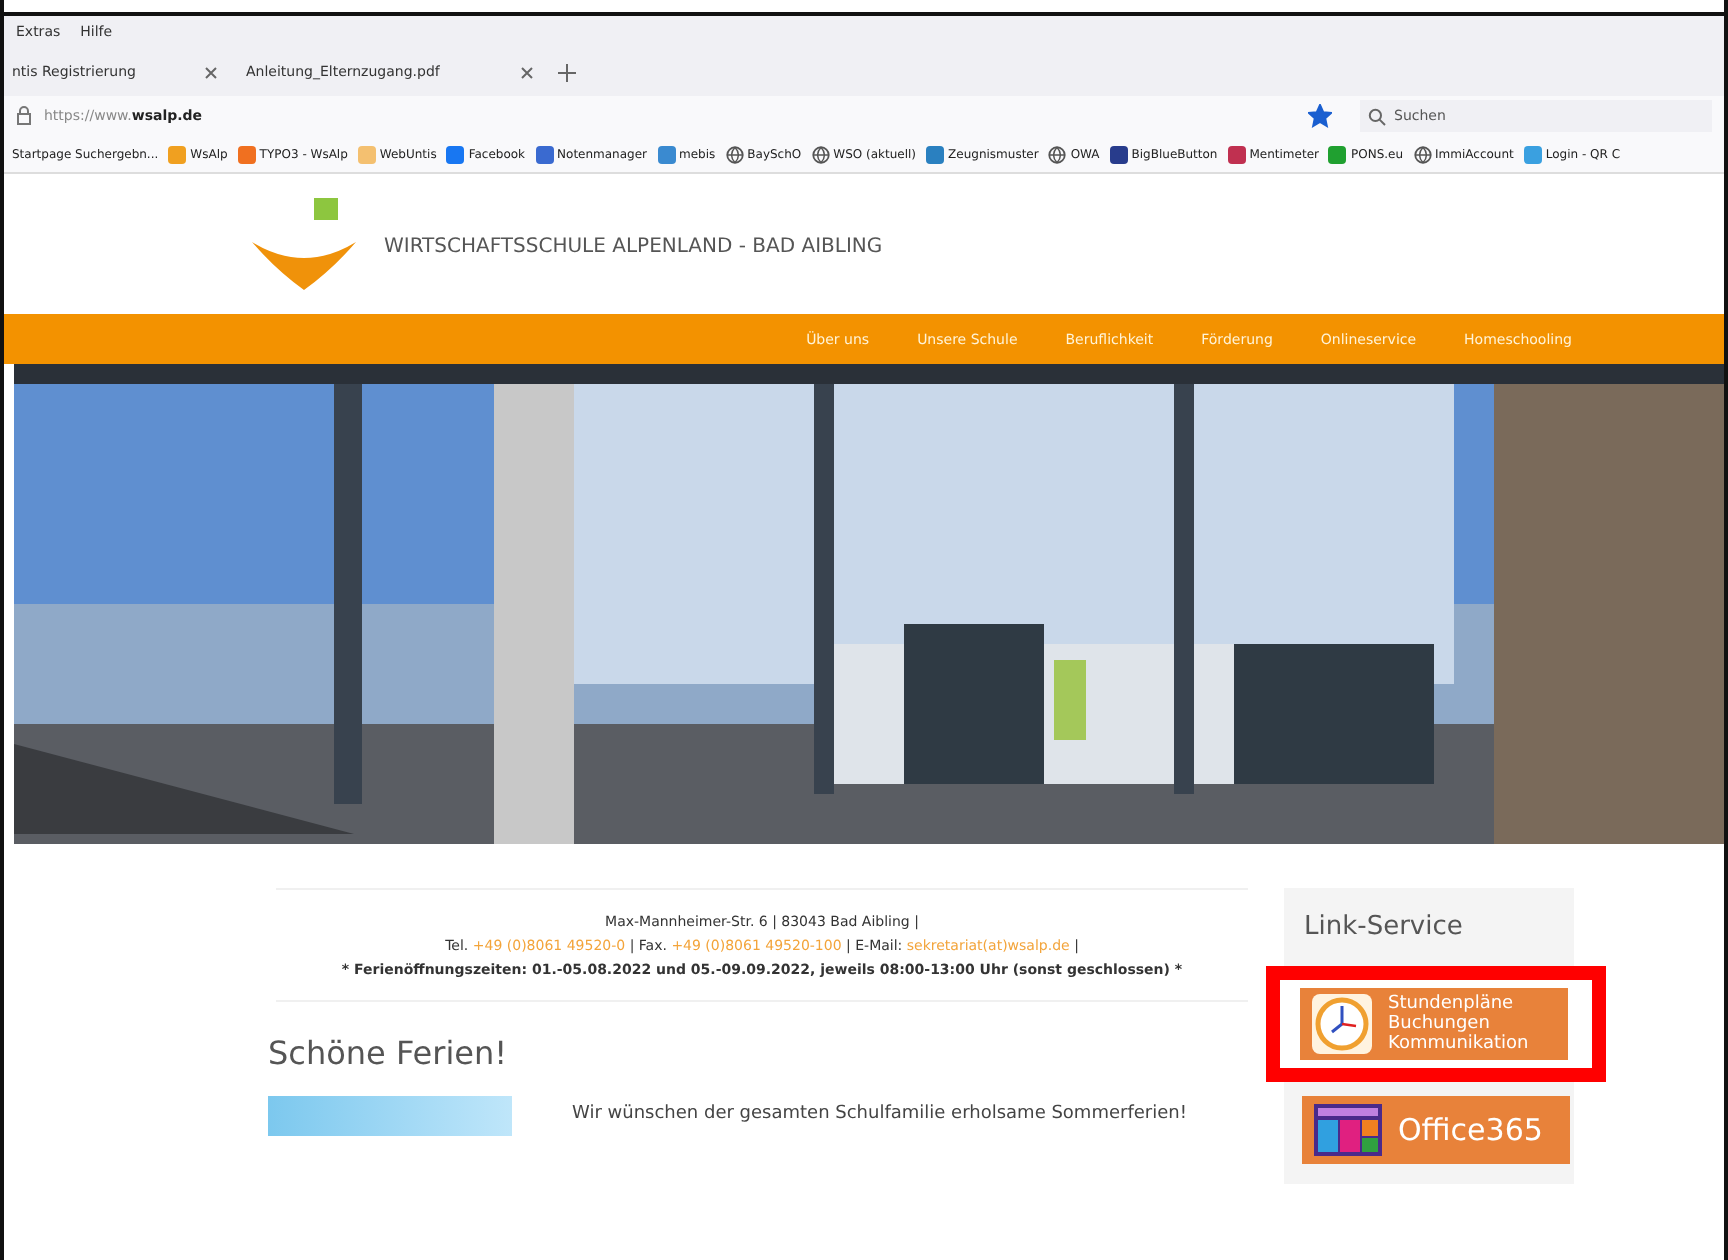 The width and height of the screenshot is (1728, 1260). What do you see at coordinates (1348, 1130) in the screenshot?
I see `calendar-grid-icon` at bounding box center [1348, 1130].